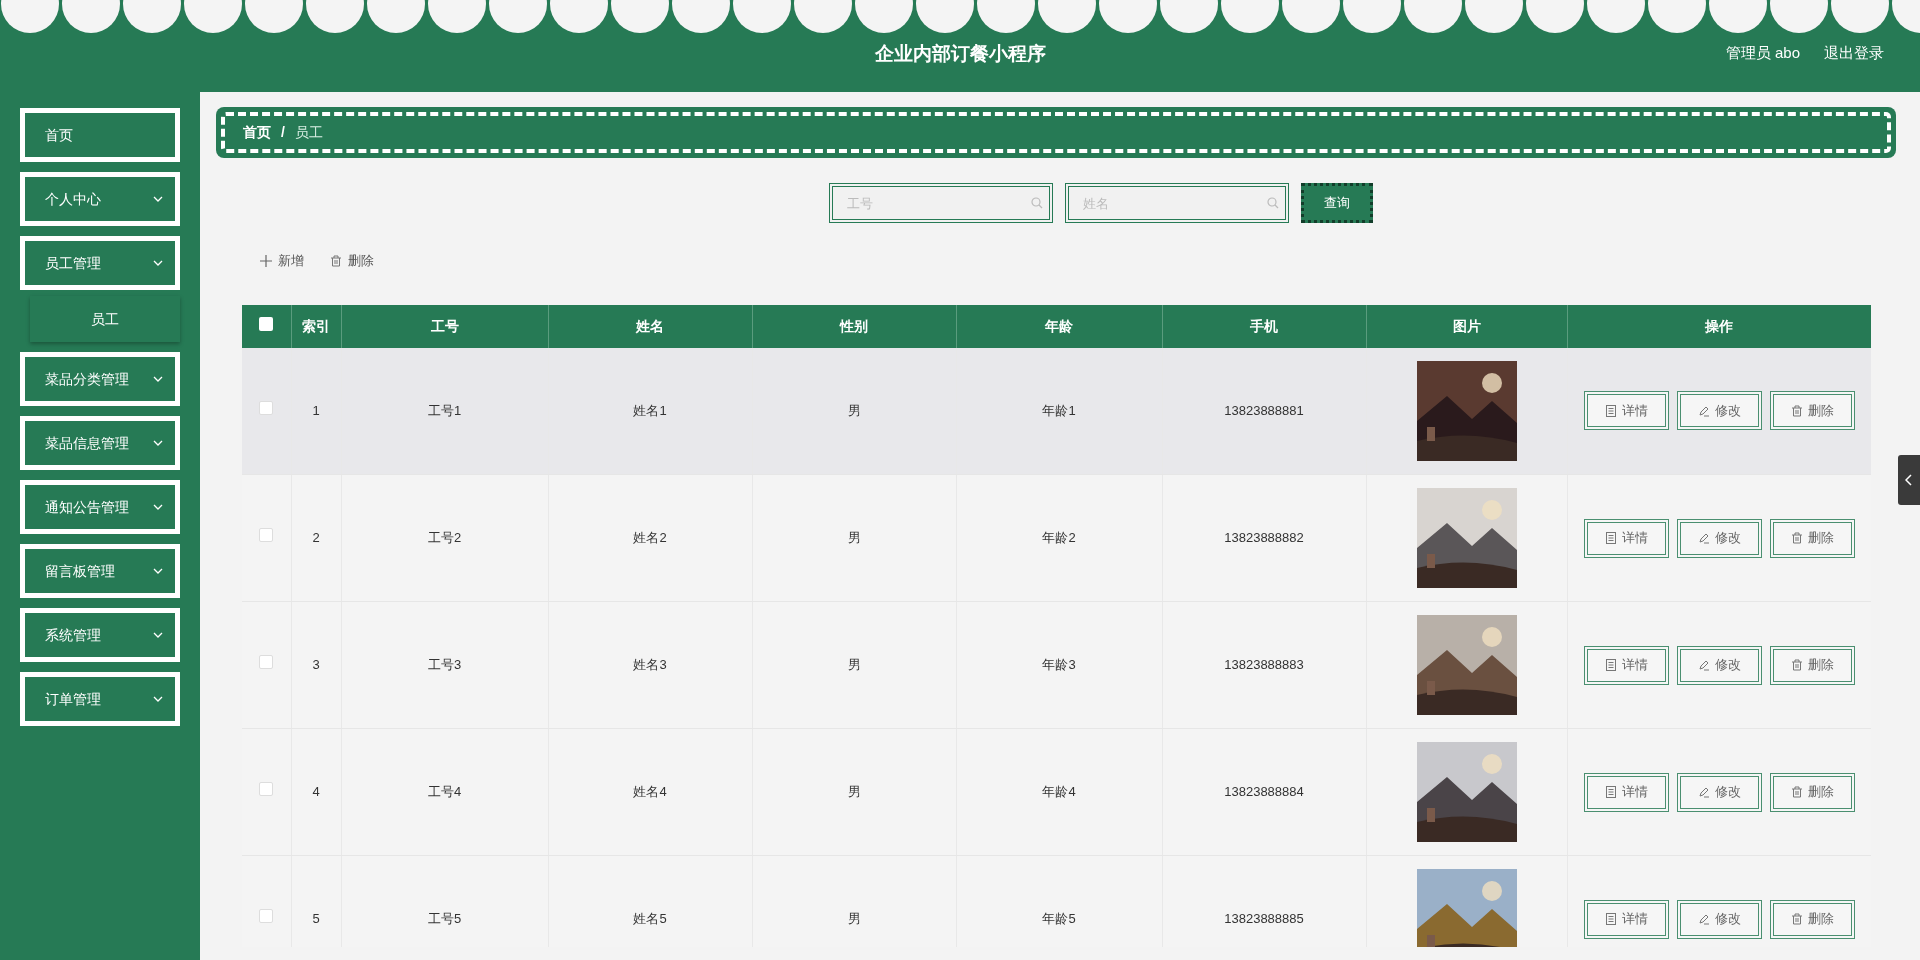 This screenshot has height=960, width=1920. I want to click on table-cell: 13823888883, so click(1264, 665).